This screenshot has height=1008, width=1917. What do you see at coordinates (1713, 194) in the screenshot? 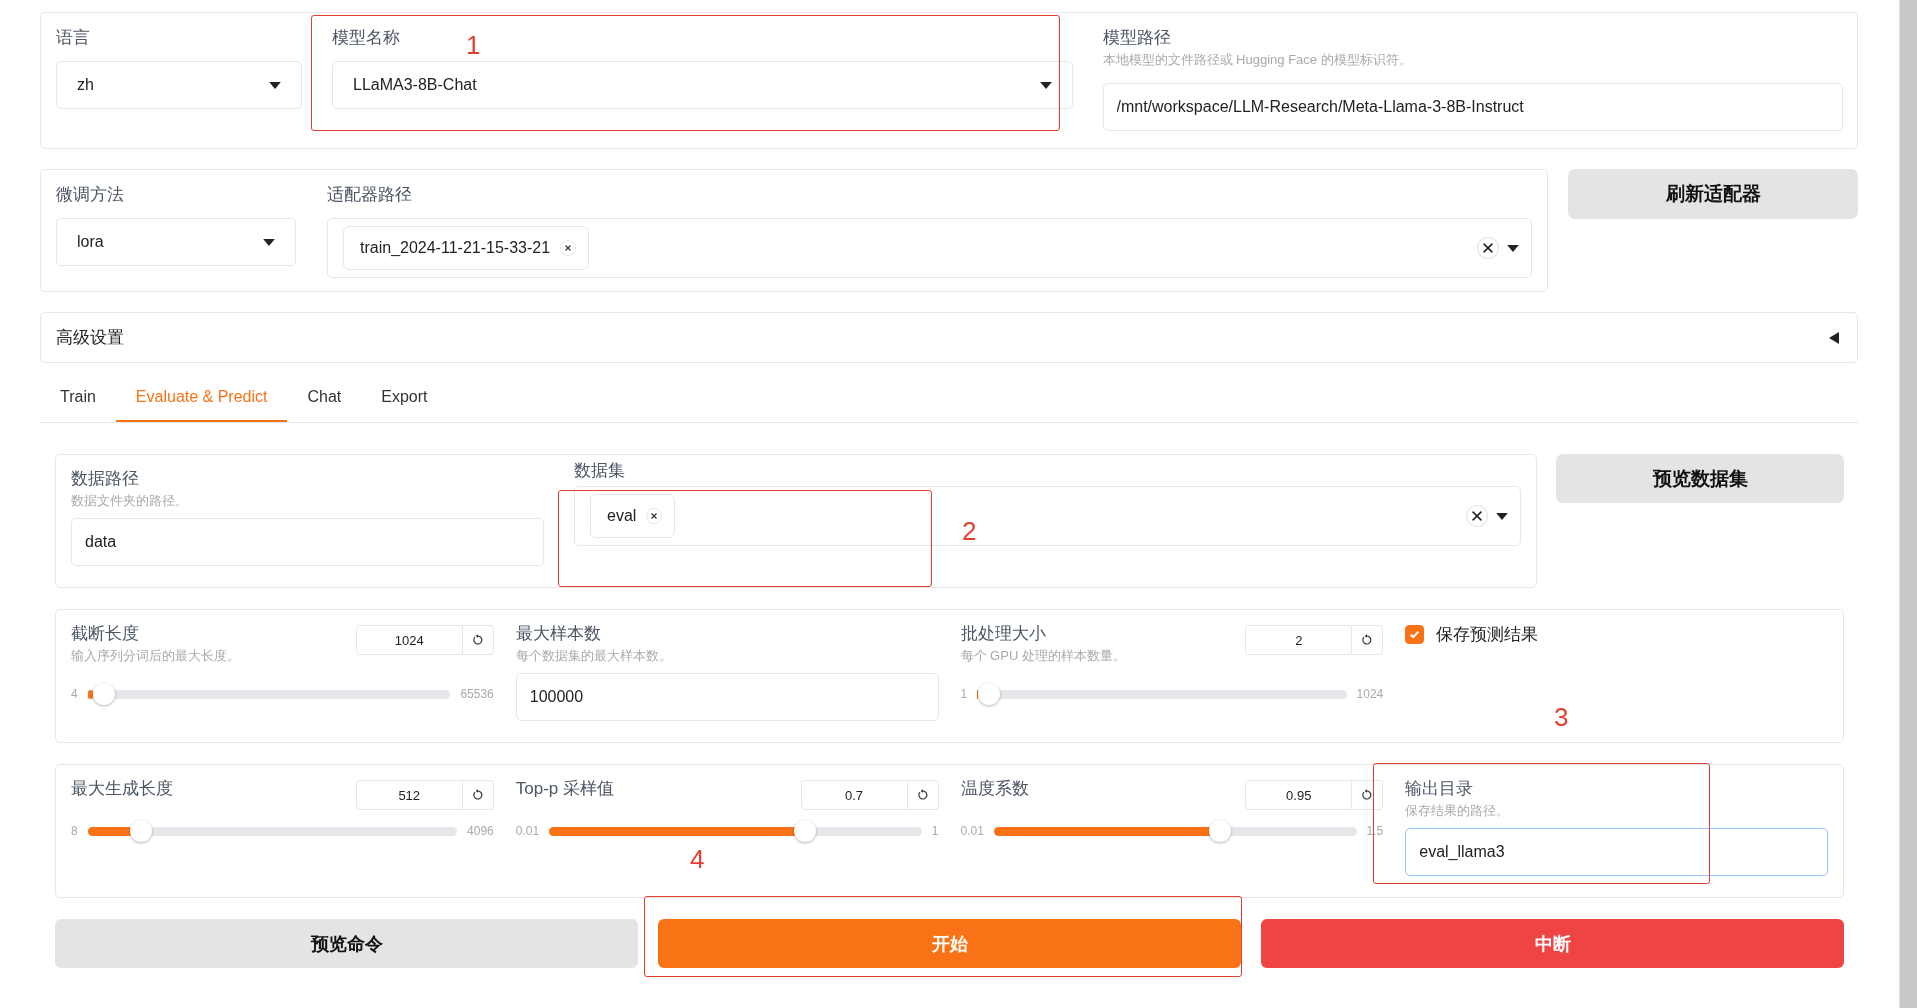
I see `refresh-adapters-button: 刷新适配器` at bounding box center [1713, 194].